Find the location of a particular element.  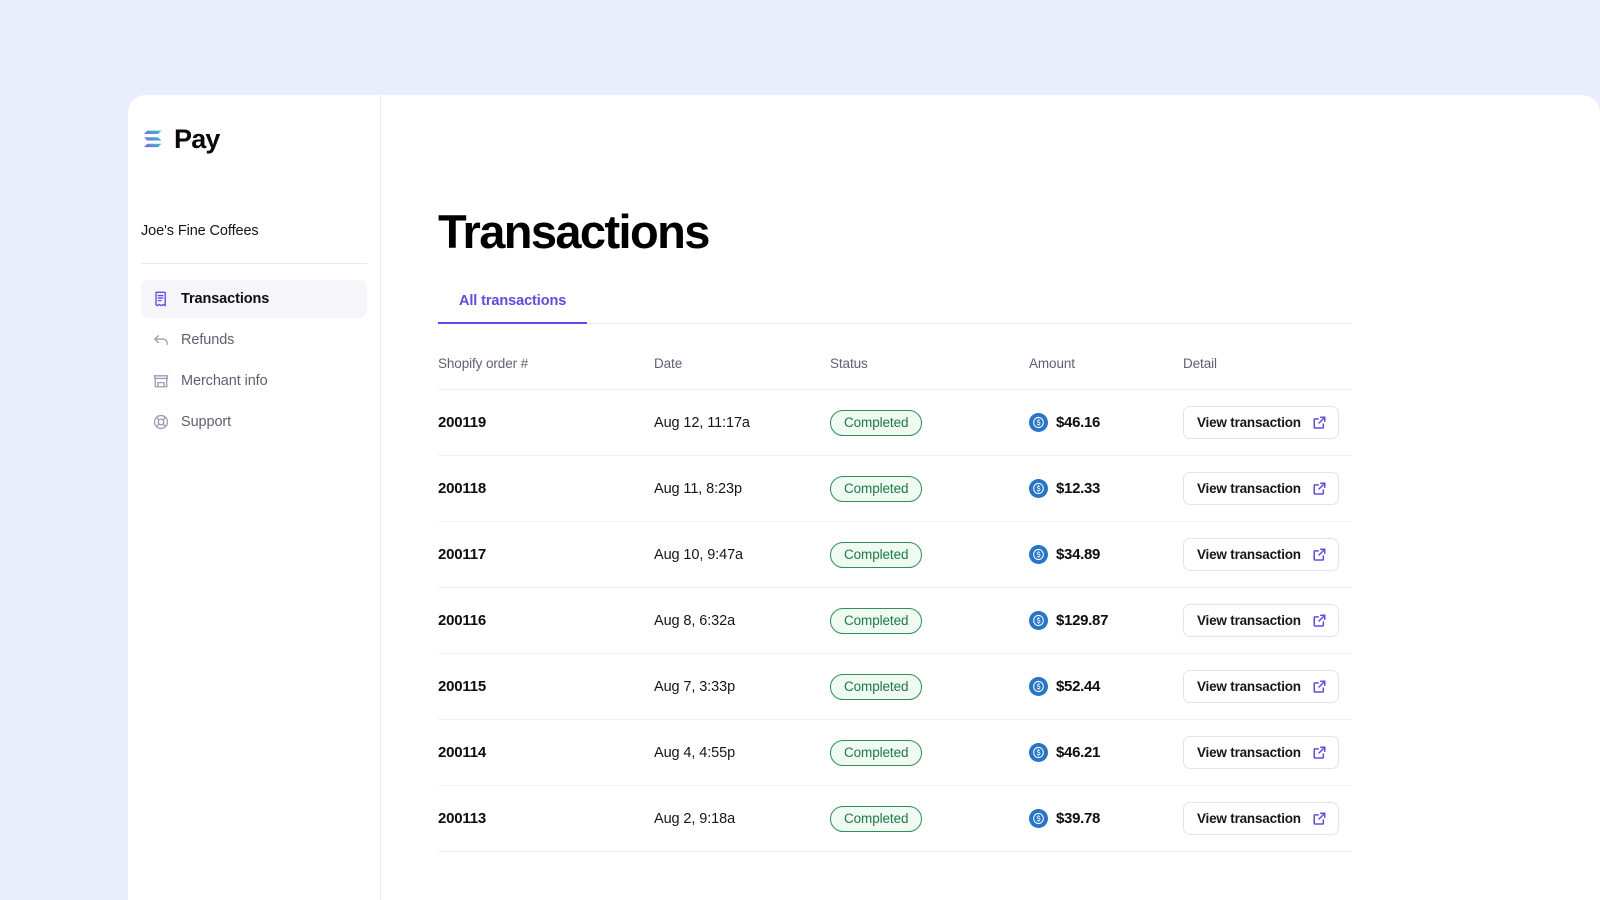

amount-value: $39.78 is located at coordinates (1078, 818).